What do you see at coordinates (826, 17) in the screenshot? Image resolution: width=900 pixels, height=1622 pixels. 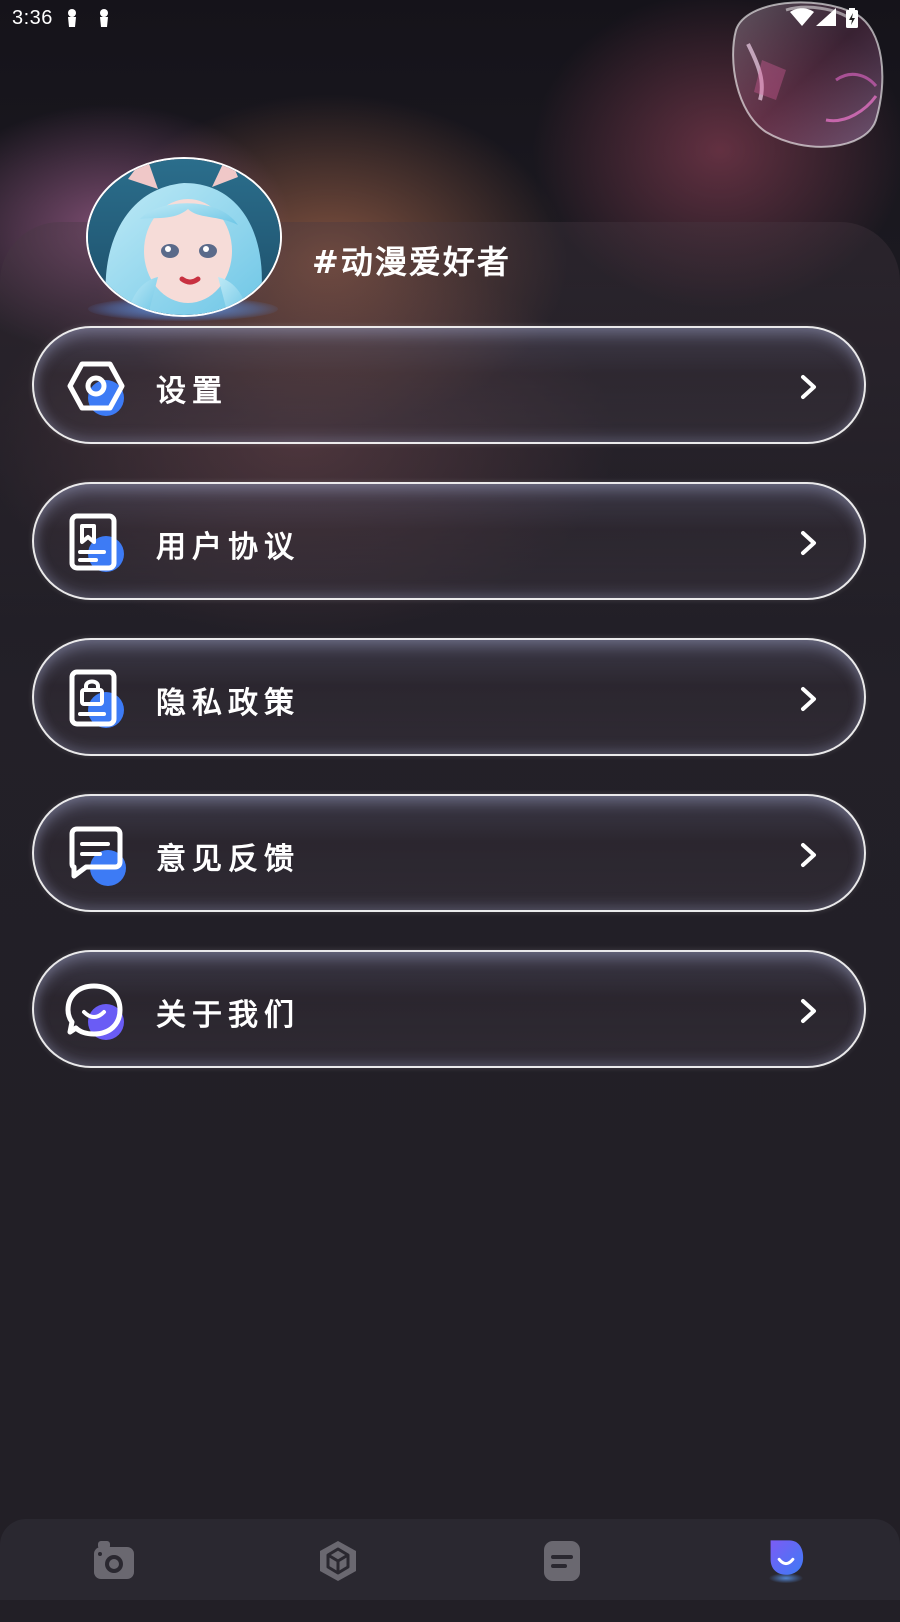 I see `signal-icon` at bounding box center [826, 17].